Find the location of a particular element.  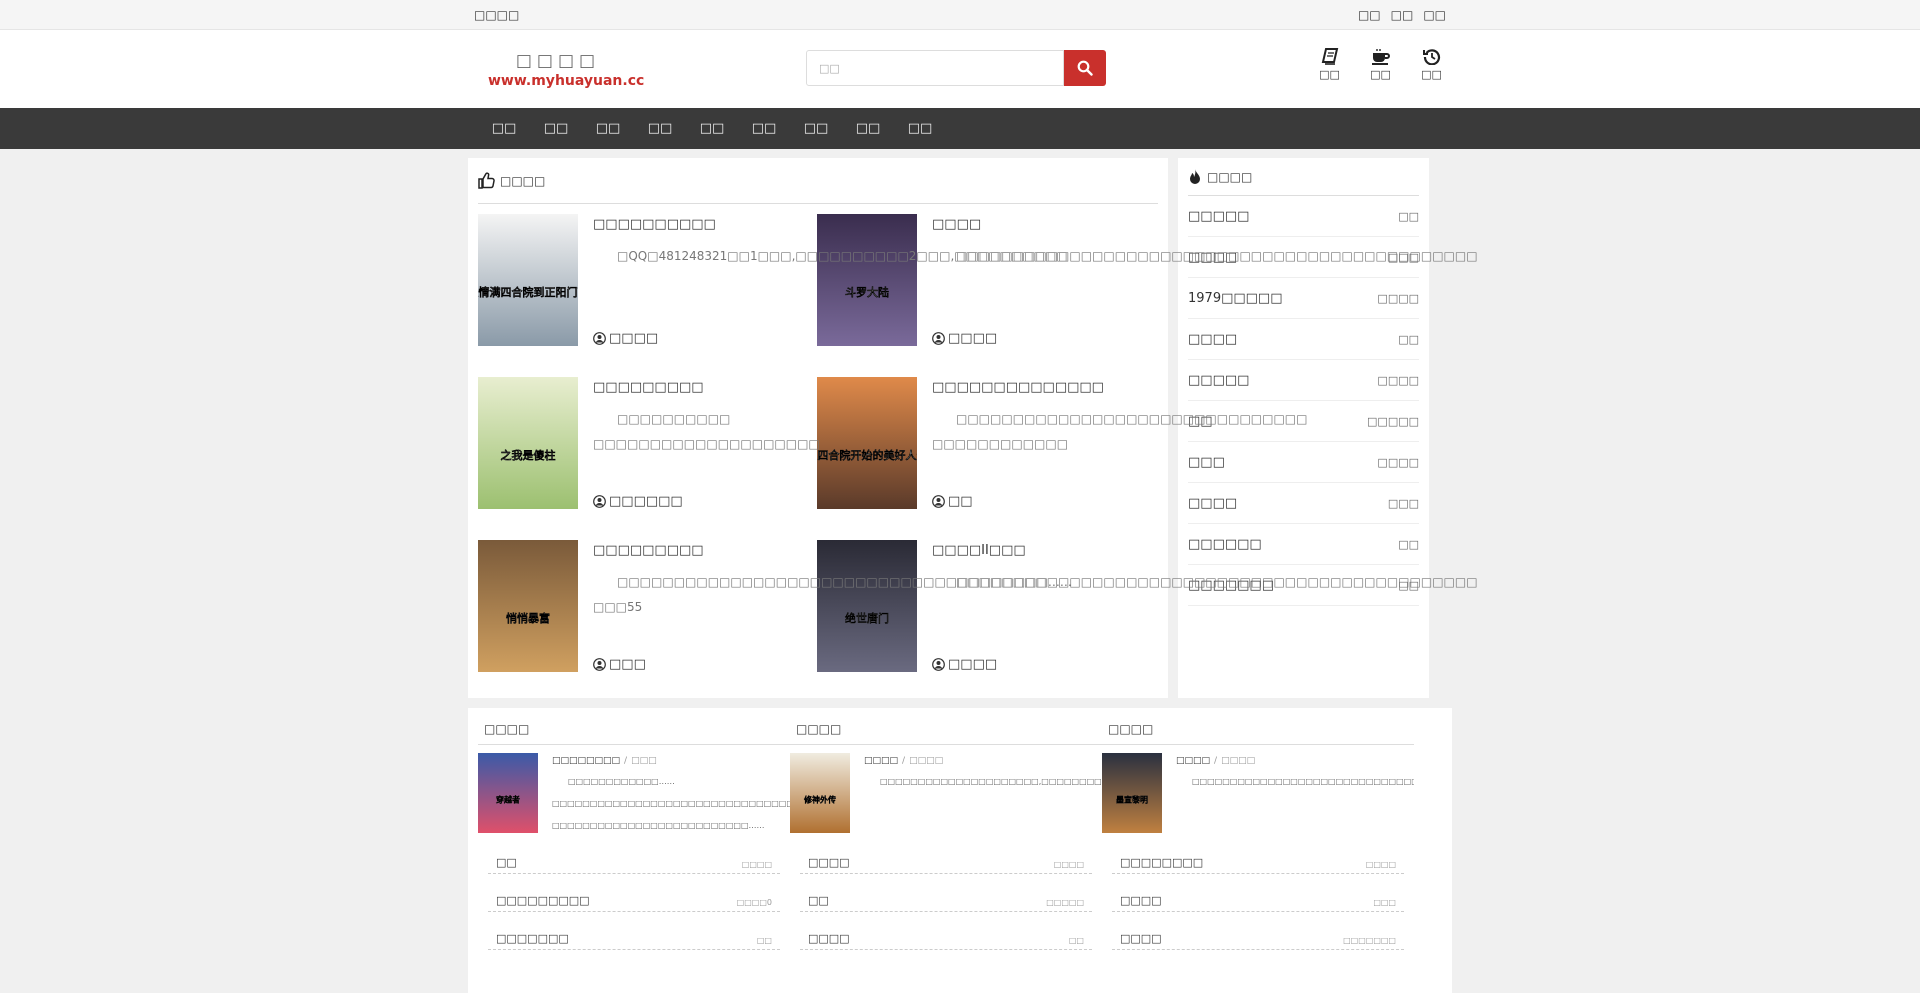

book-author: □□ is located at coordinates (952, 501).